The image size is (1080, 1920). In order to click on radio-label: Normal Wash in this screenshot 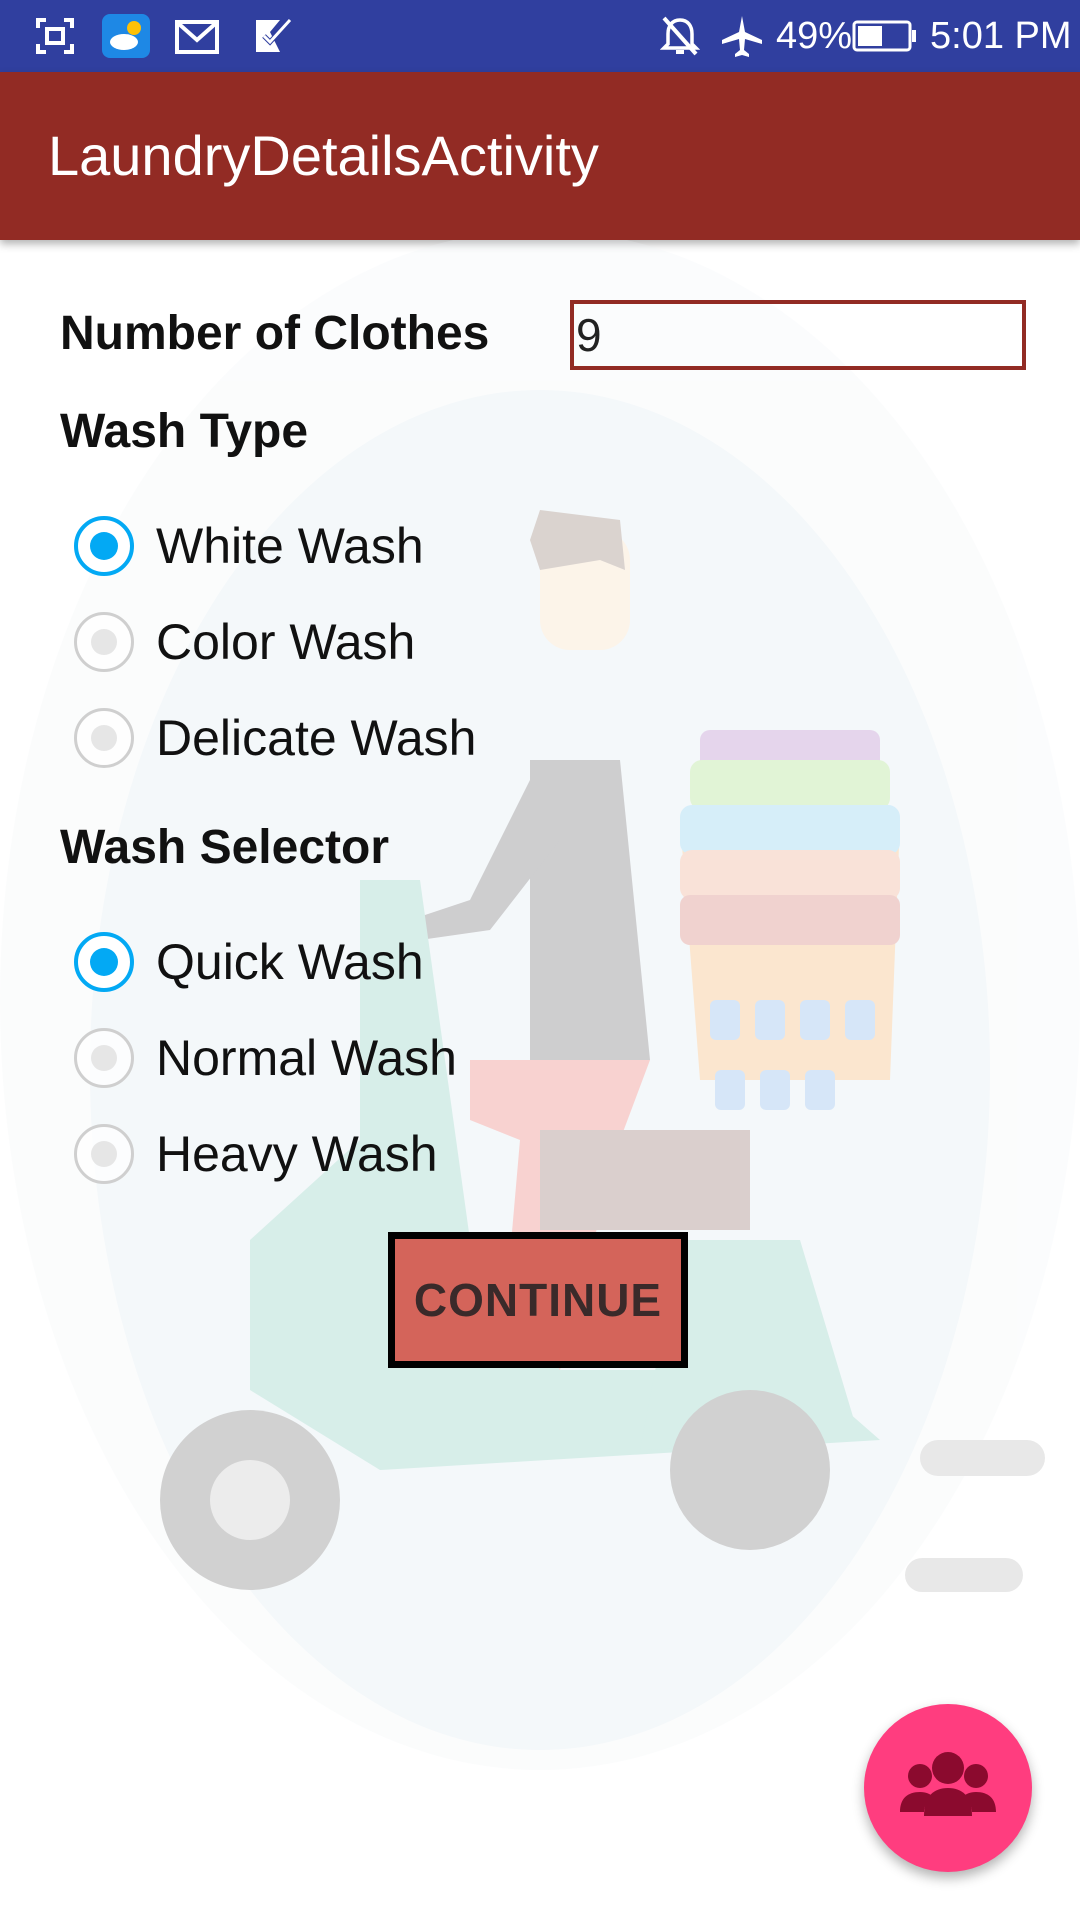, I will do `click(306, 1058)`.